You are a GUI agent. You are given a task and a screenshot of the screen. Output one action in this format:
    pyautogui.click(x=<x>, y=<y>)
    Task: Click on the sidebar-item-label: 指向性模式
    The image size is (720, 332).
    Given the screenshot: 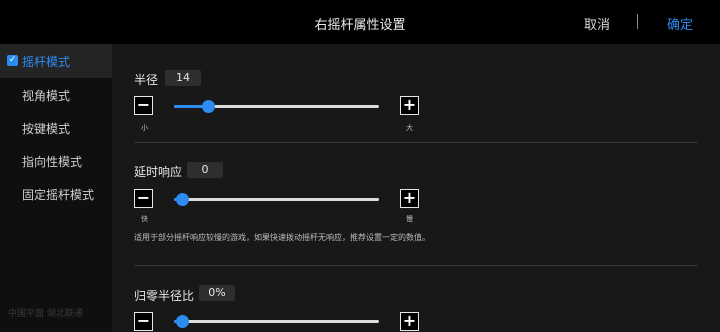 What is the action you would take?
    pyautogui.click(x=52, y=162)
    